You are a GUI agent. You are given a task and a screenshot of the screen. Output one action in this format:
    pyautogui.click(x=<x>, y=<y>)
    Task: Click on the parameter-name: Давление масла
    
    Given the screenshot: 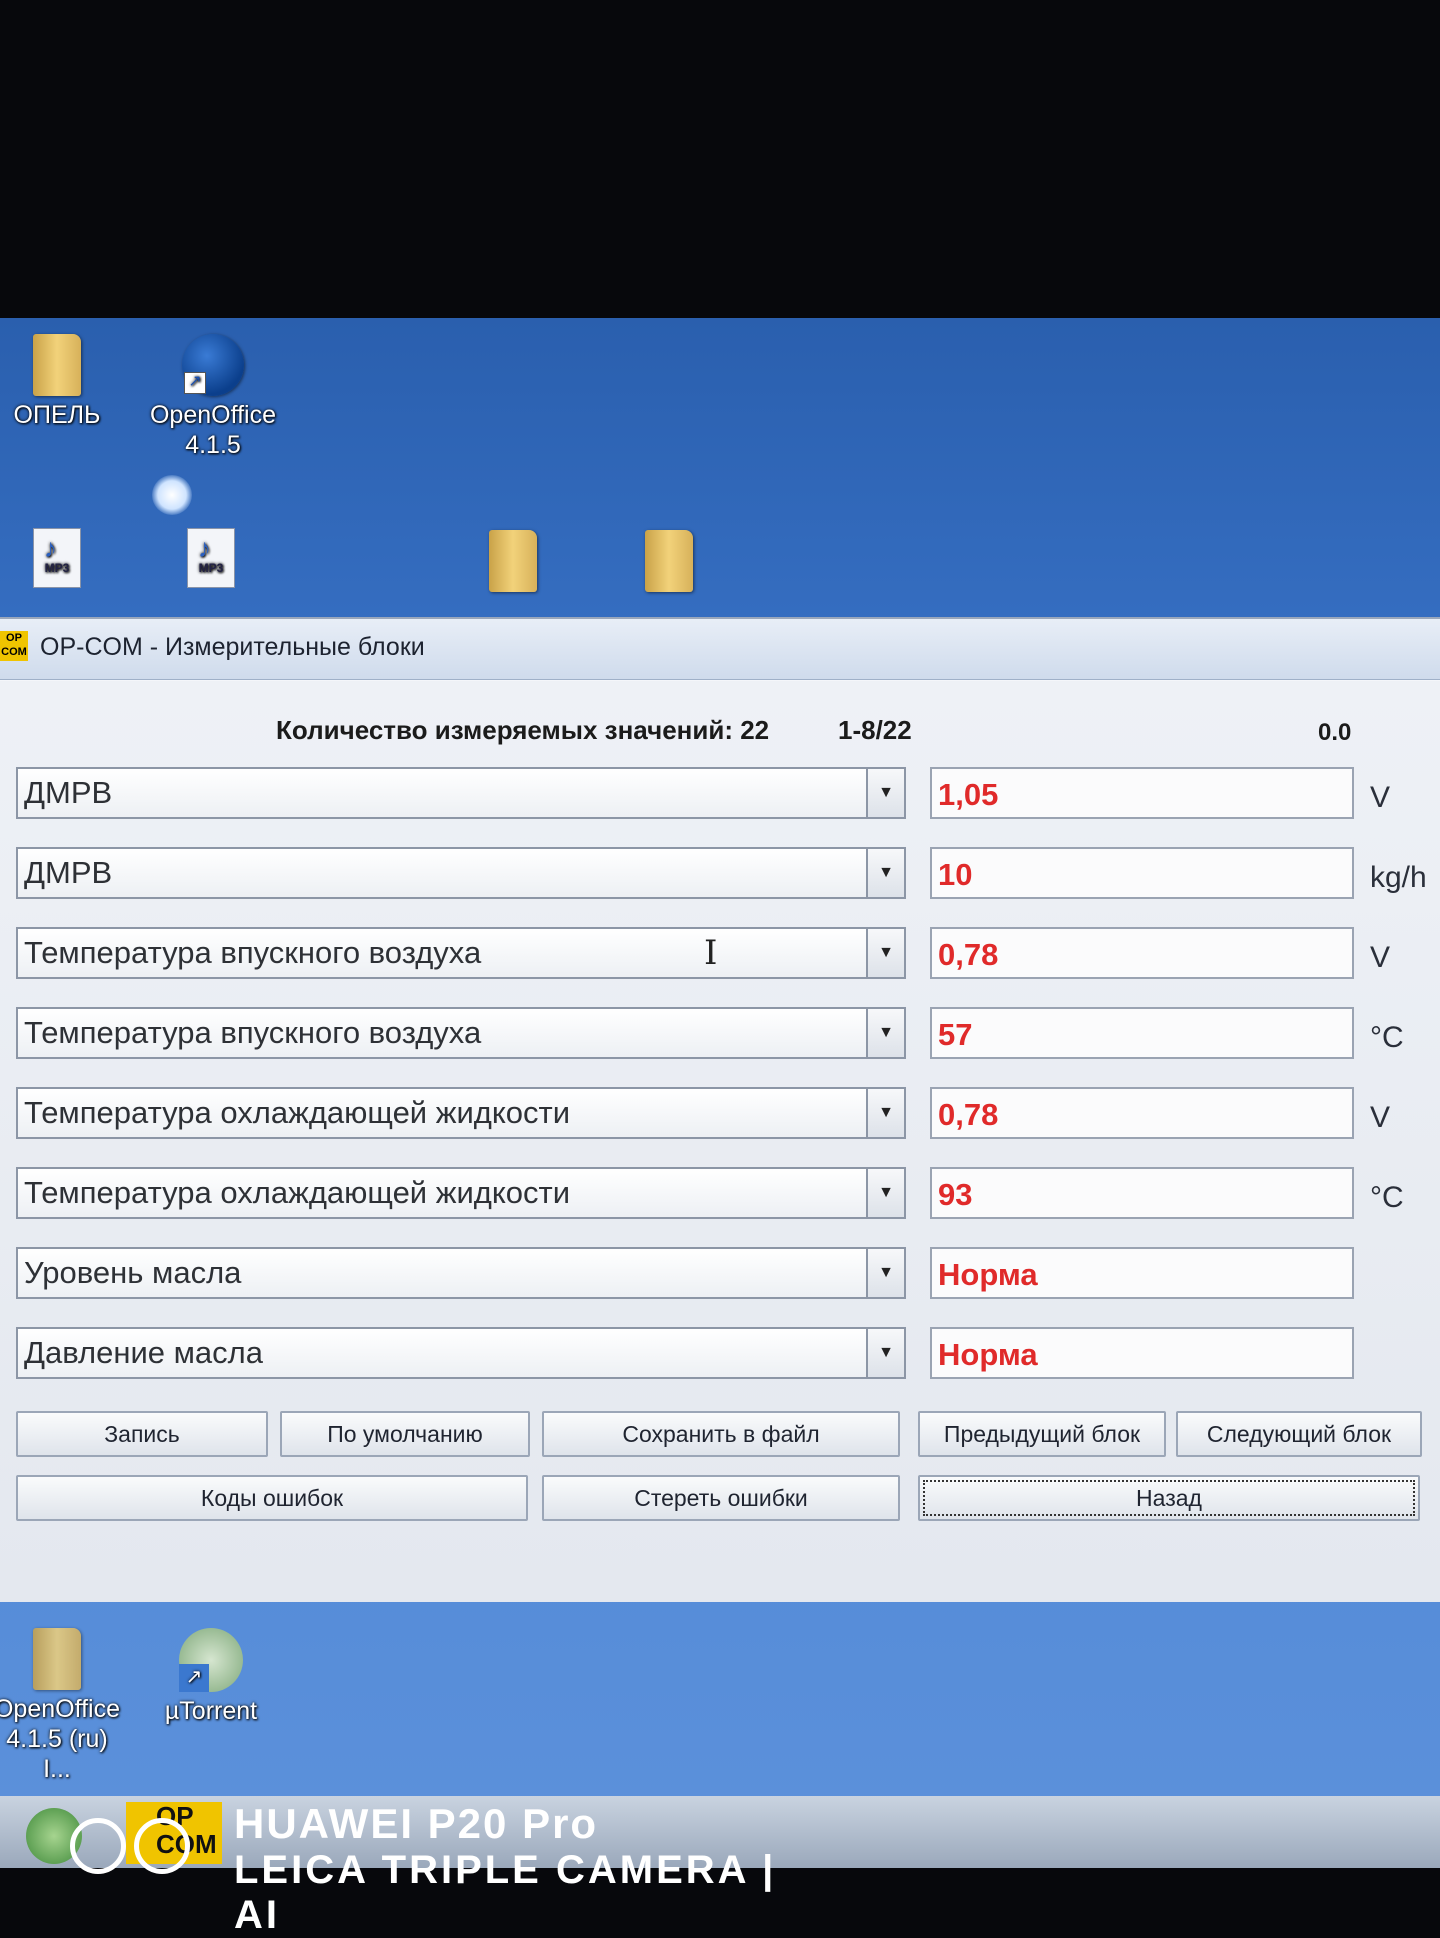 What is the action you would take?
    pyautogui.click(x=143, y=1352)
    